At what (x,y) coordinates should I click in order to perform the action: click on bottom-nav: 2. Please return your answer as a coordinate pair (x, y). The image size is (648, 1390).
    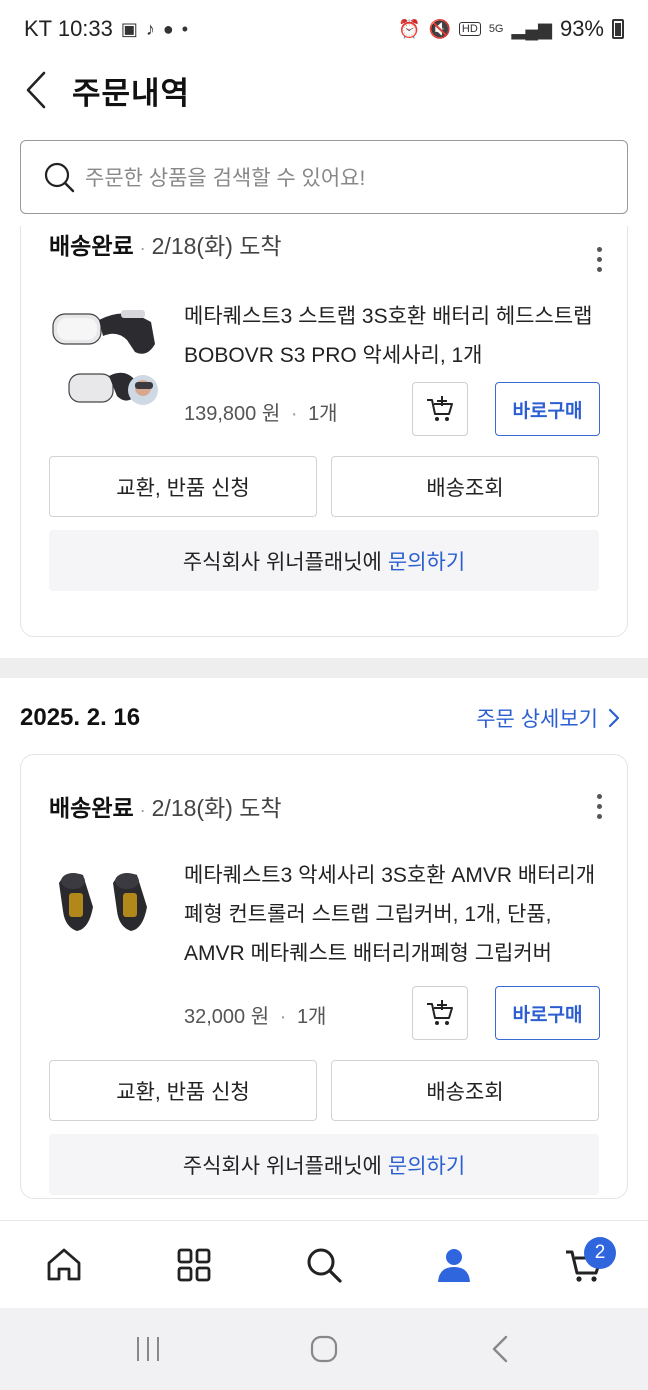
    Looking at the image, I should click on (324, 1264).